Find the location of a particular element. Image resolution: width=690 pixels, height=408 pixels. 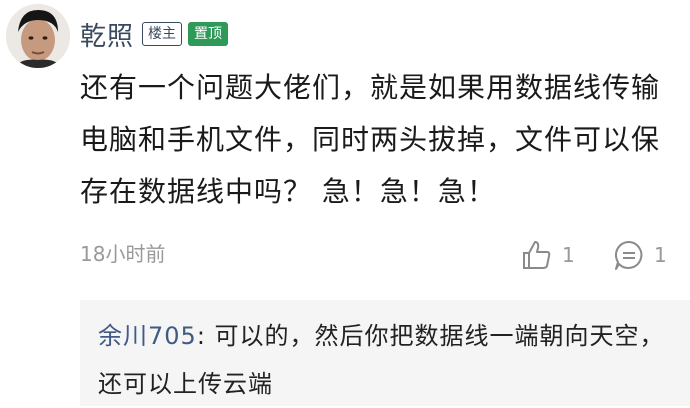

thumbs-up-icon is located at coordinates (537, 255).